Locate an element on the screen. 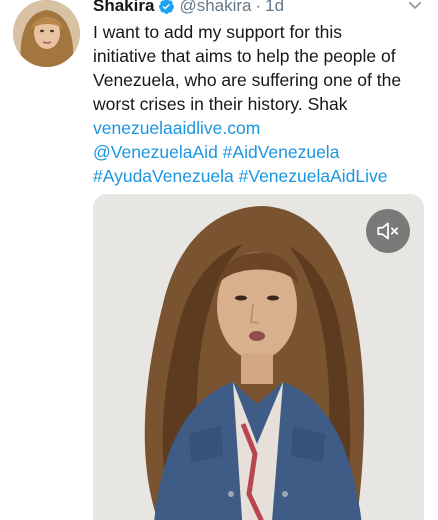 Image resolution: width=438 pixels, height=520 pixels. external-link: venezuelaaidlive.com is located at coordinates (260, 128).